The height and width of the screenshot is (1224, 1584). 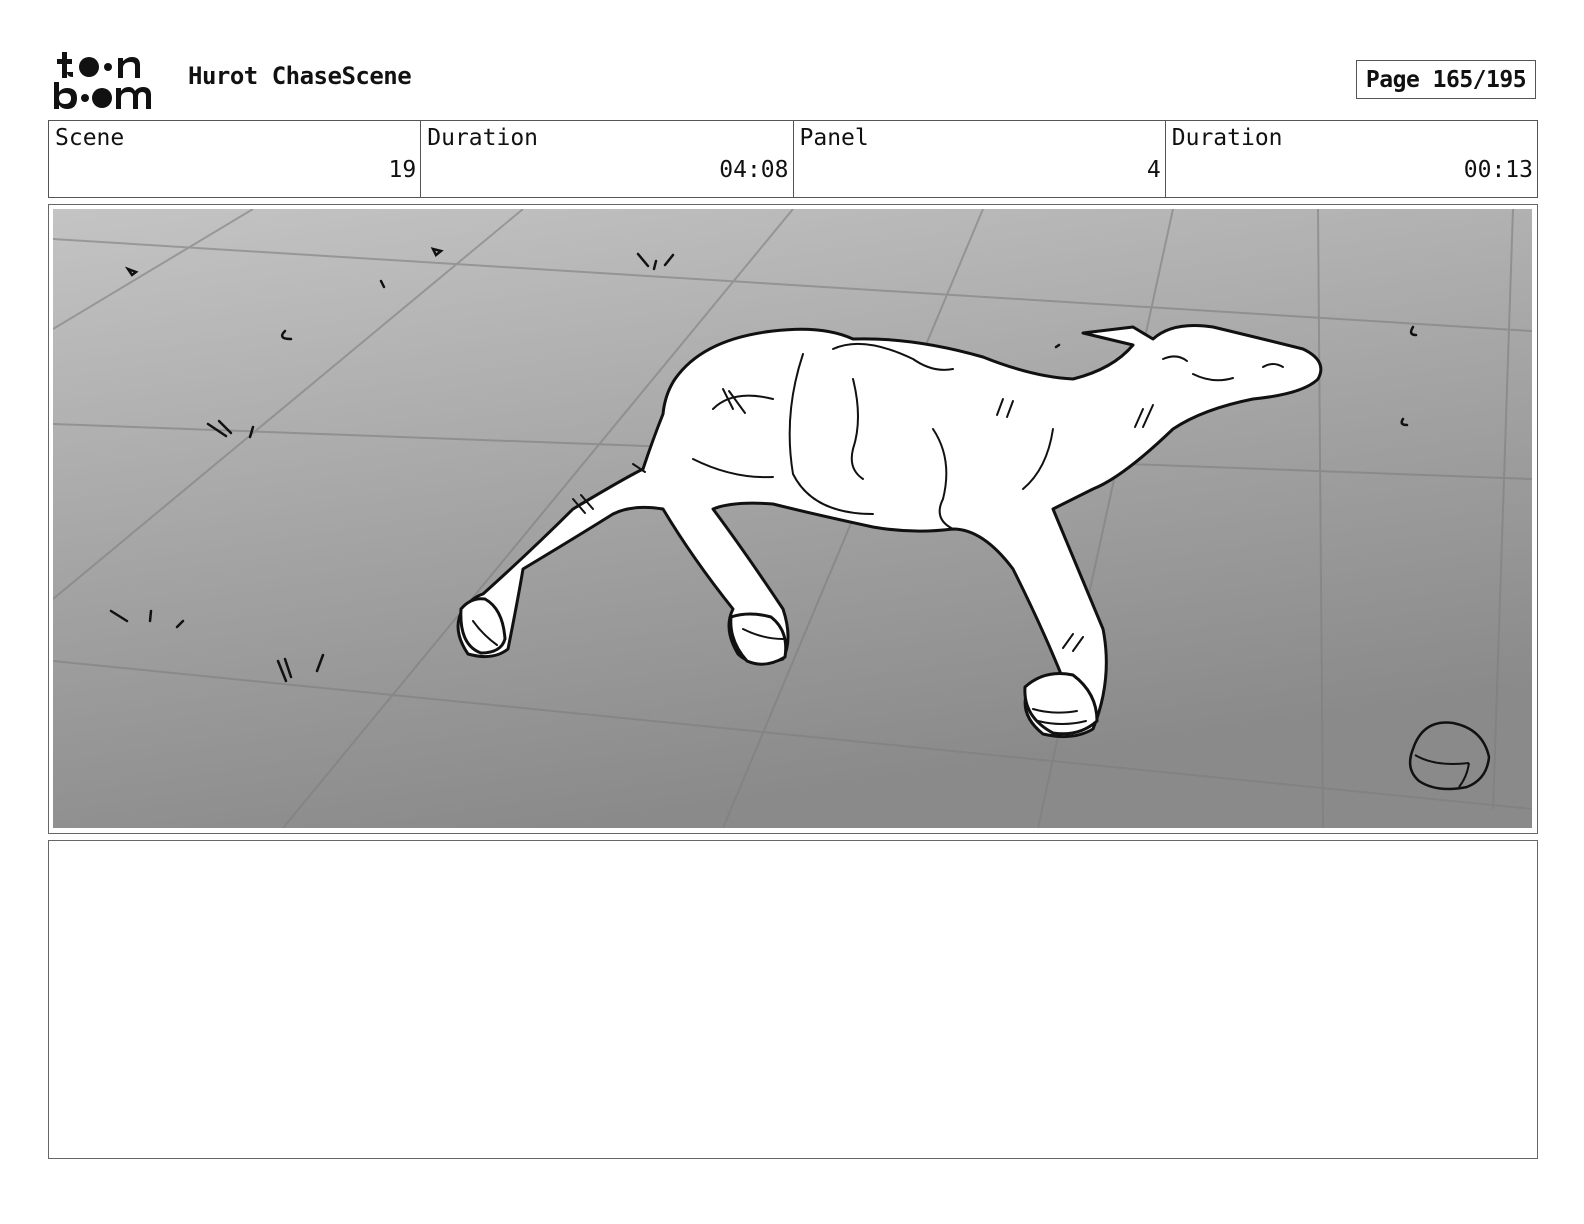 What do you see at coordinates (1446, 79) in the screenshot?
I see `page-number: Page 165/195` at bounding box center [1446, 79].